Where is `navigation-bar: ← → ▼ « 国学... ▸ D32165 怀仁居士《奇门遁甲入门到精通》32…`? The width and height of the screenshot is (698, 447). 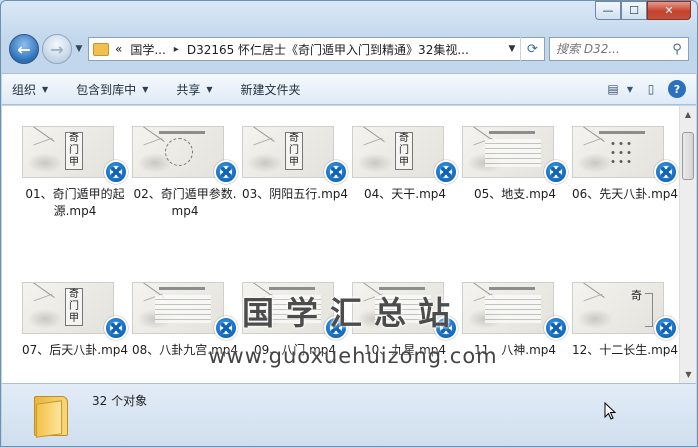
navigation-bar: ← → ▼ « 国学... ▸ D32165 怀仁居士《奇门遁甲入门到精通》32… is located at coordinates (349, 49).